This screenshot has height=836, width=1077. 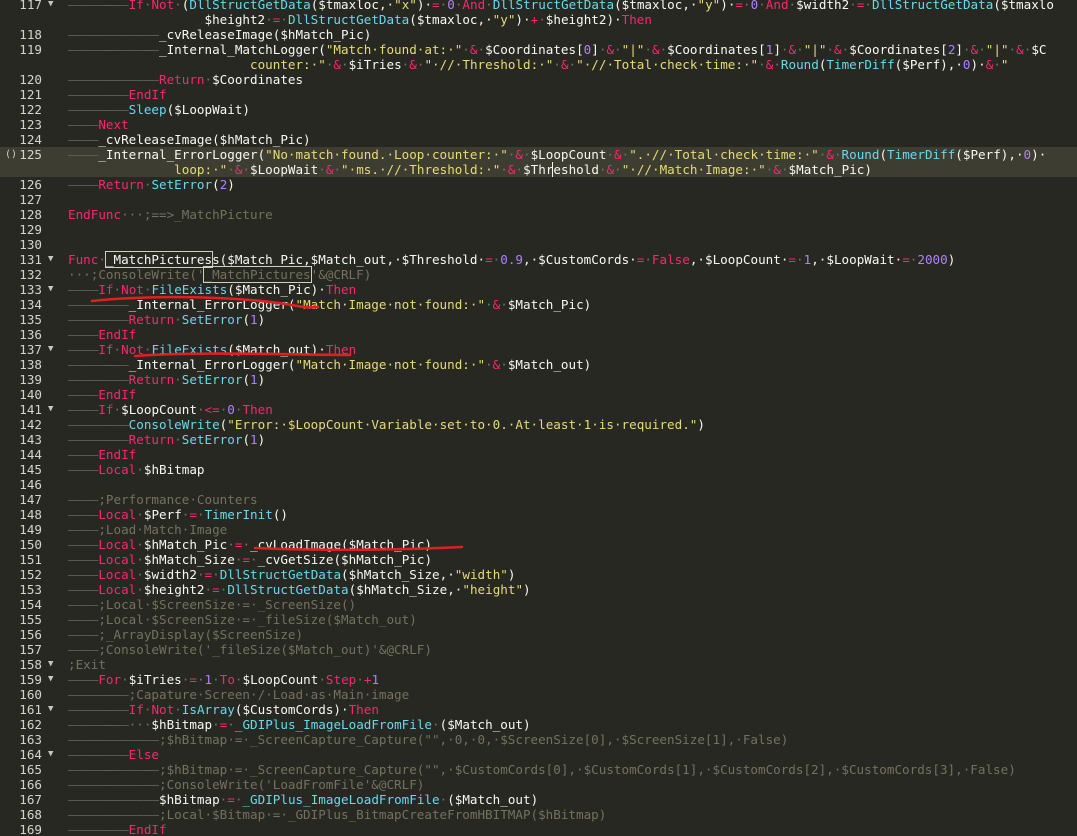 I want to click on code-text: ————If·Not·FileExists($Match_out)·Then, so click(x=212, y=349).